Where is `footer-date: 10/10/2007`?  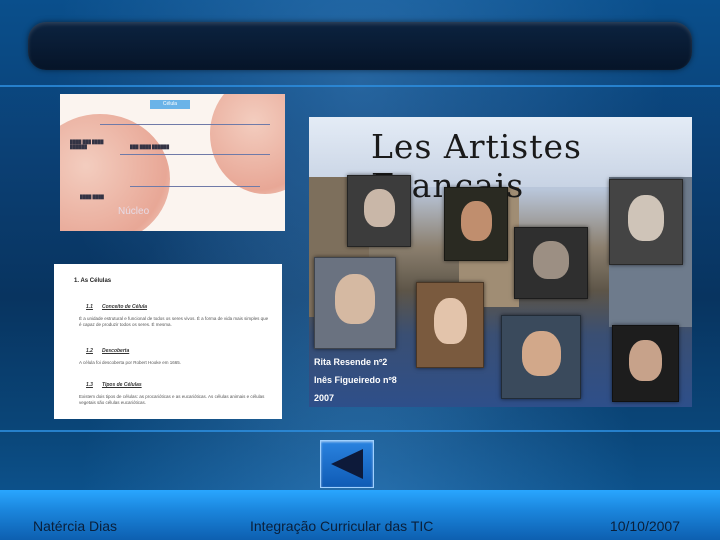
footer-date: 10/10/2007 is located at coordinates (644, 526).